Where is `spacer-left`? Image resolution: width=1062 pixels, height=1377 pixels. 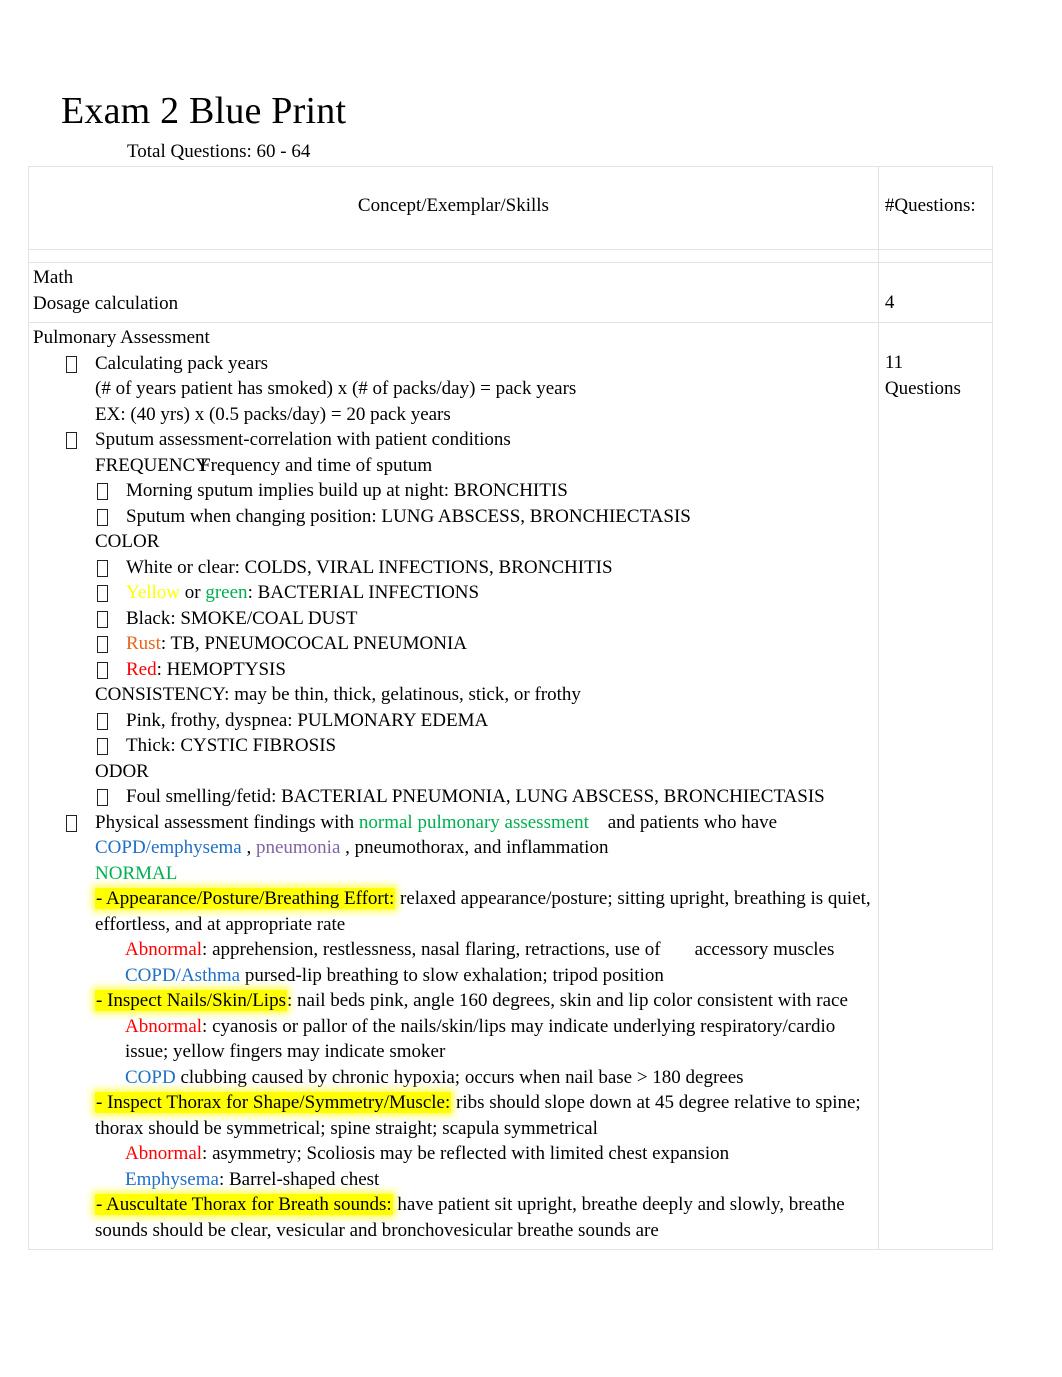
spacer-left is located at coordinates (453, 256).